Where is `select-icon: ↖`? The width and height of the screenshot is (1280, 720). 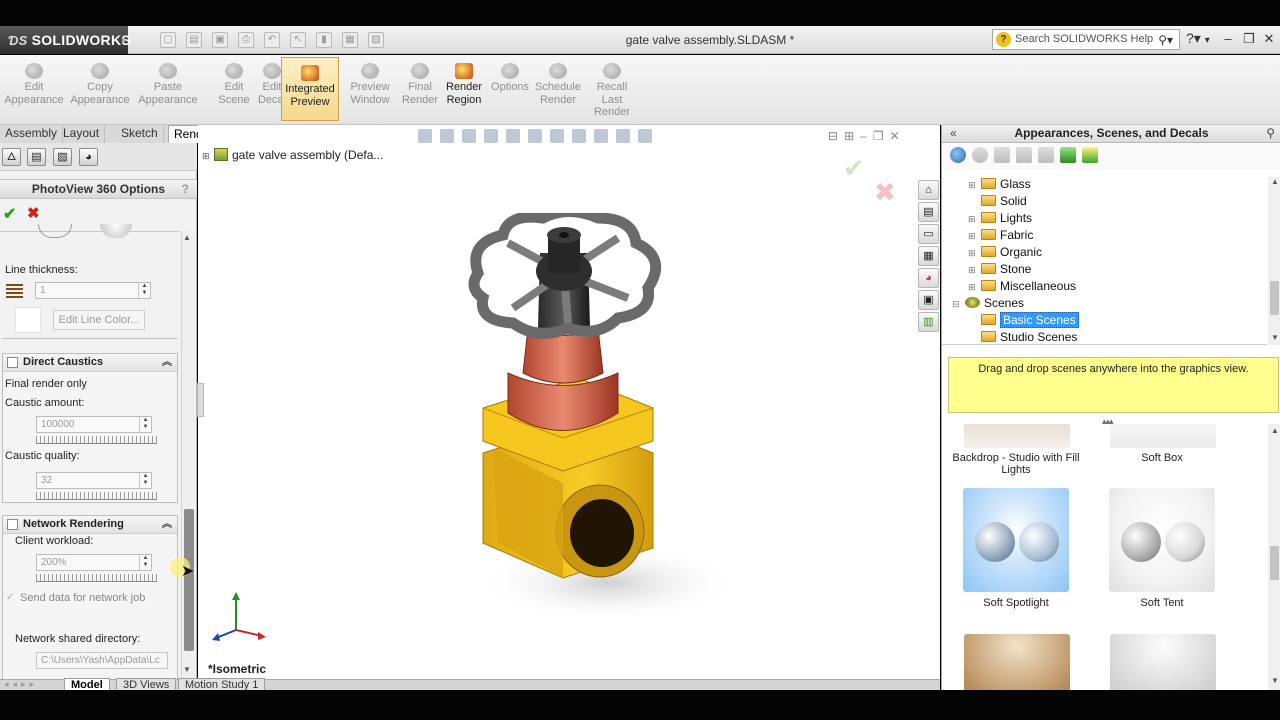
select-icon: ↖ is located at coordinates (298, 40).